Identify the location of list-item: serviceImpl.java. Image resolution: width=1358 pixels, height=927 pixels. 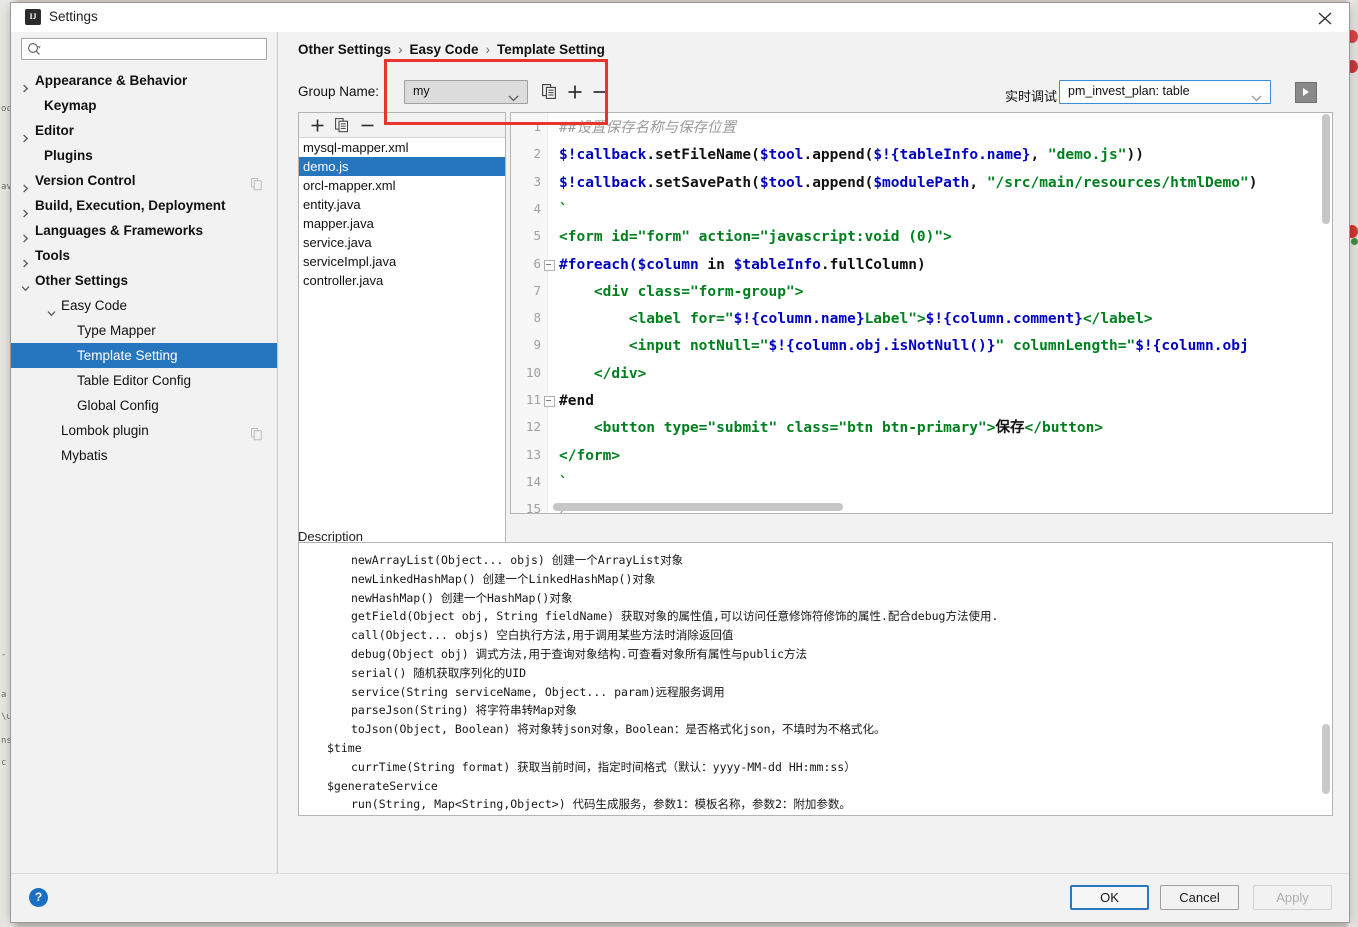
(402, 261).